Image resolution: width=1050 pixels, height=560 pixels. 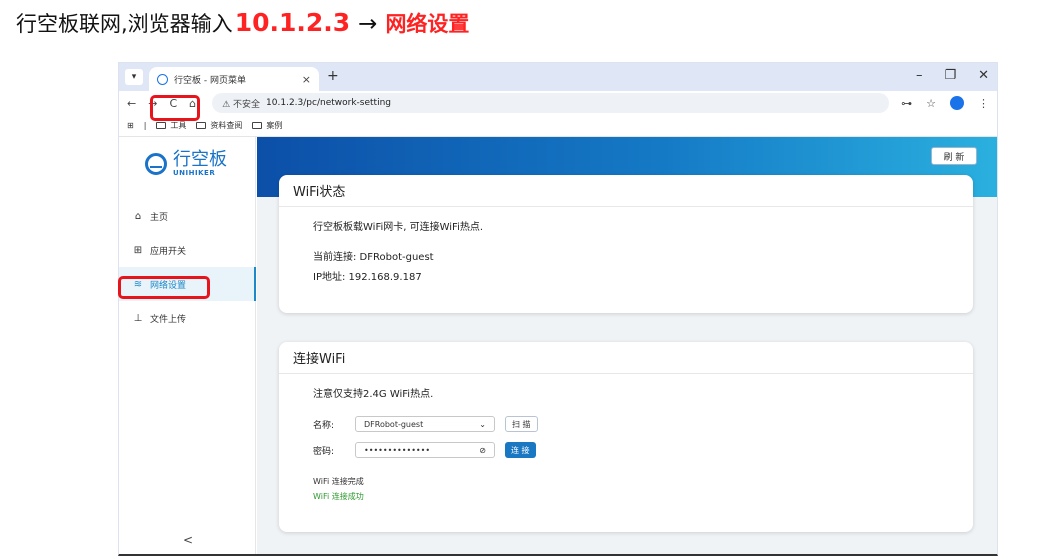 I want to click on bookmarks-bar: ⊞ | 工具 资料查阅 案例, so click(x=558, y=126).